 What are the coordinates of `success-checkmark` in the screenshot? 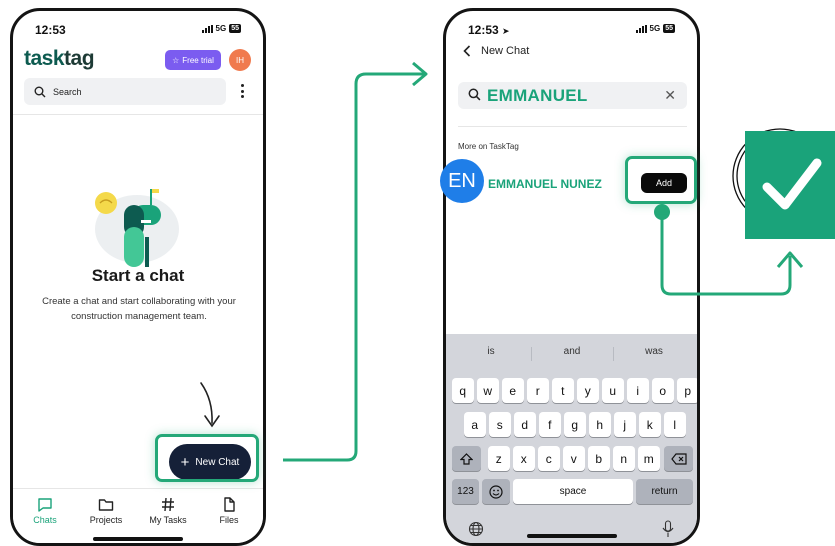 It's located at (790, 185).